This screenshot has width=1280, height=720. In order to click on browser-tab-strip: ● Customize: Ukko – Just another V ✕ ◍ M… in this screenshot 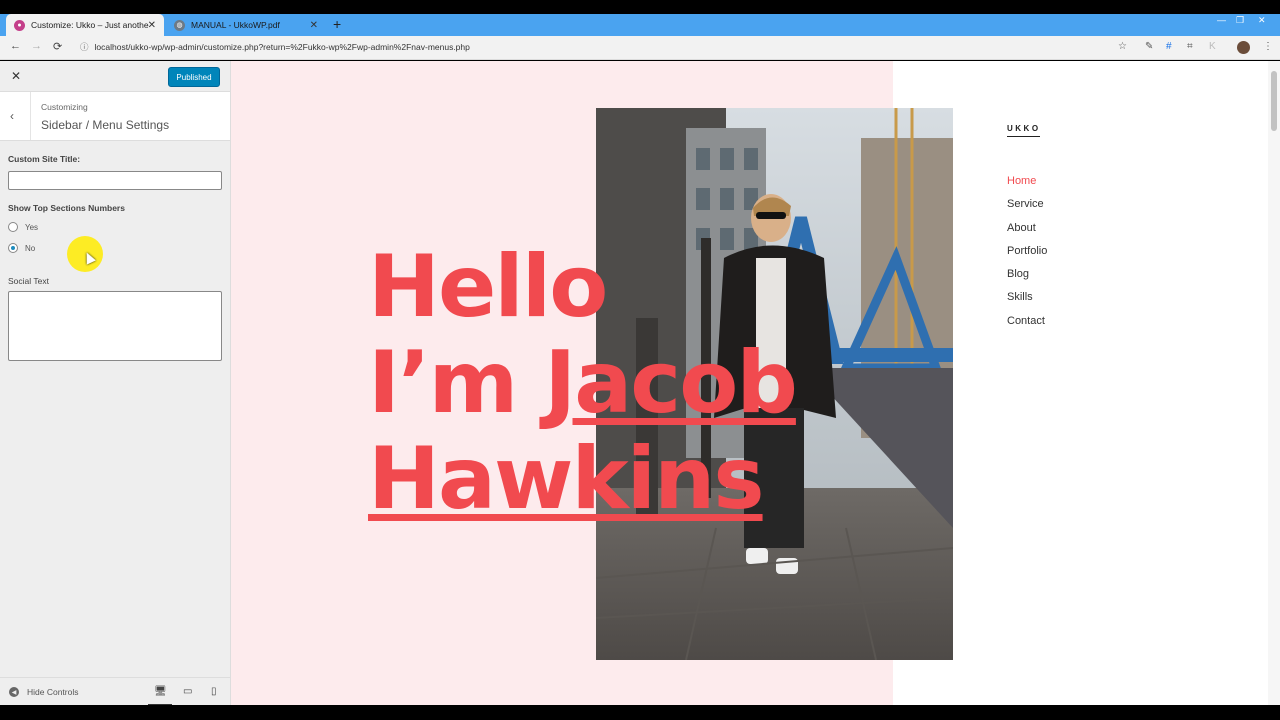, I will do `click(640, 25)`.